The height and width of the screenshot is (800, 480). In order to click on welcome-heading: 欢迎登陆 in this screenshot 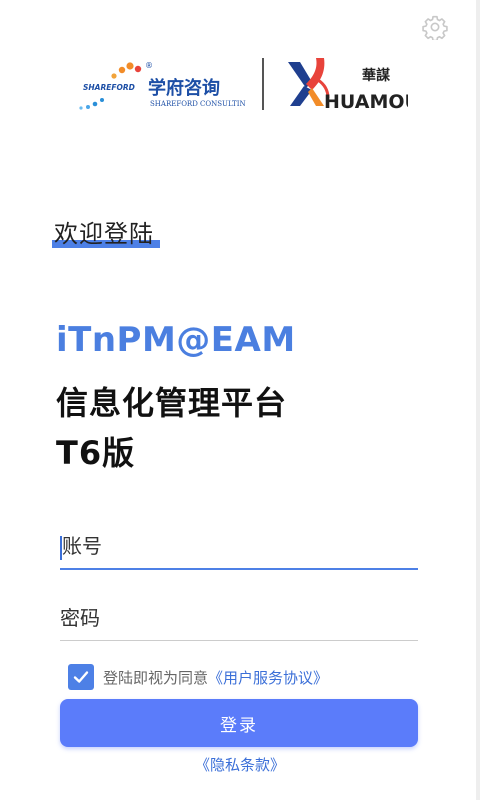, I will do `click(106, 231)`.